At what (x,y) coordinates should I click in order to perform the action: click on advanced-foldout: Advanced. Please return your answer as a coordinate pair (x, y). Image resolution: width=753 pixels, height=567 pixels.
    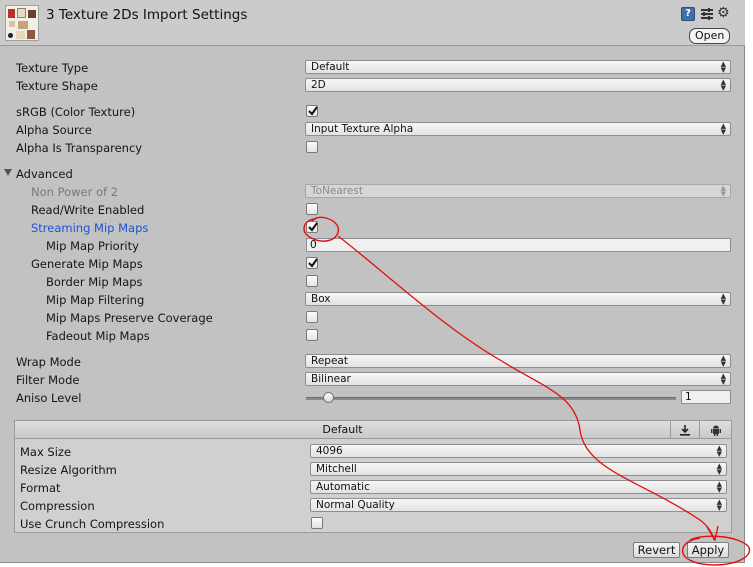
    Looking at the image, I should click on (372, 174).